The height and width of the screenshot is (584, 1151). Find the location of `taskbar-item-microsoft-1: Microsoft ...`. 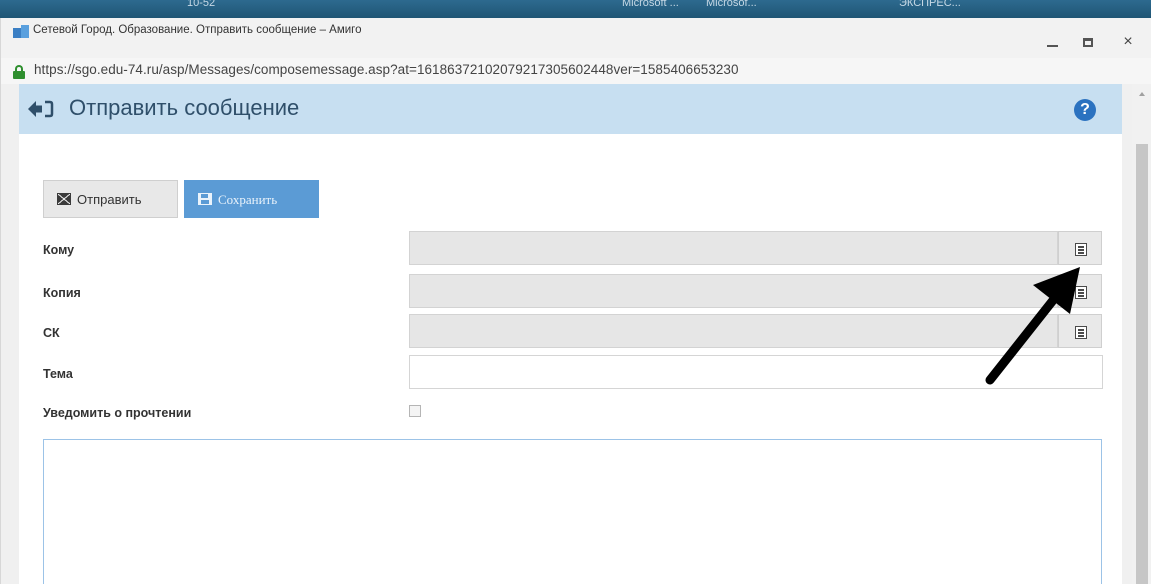

taskbar-item-microsoft-1: Microsoft ... is located at coordinates (650, 5).